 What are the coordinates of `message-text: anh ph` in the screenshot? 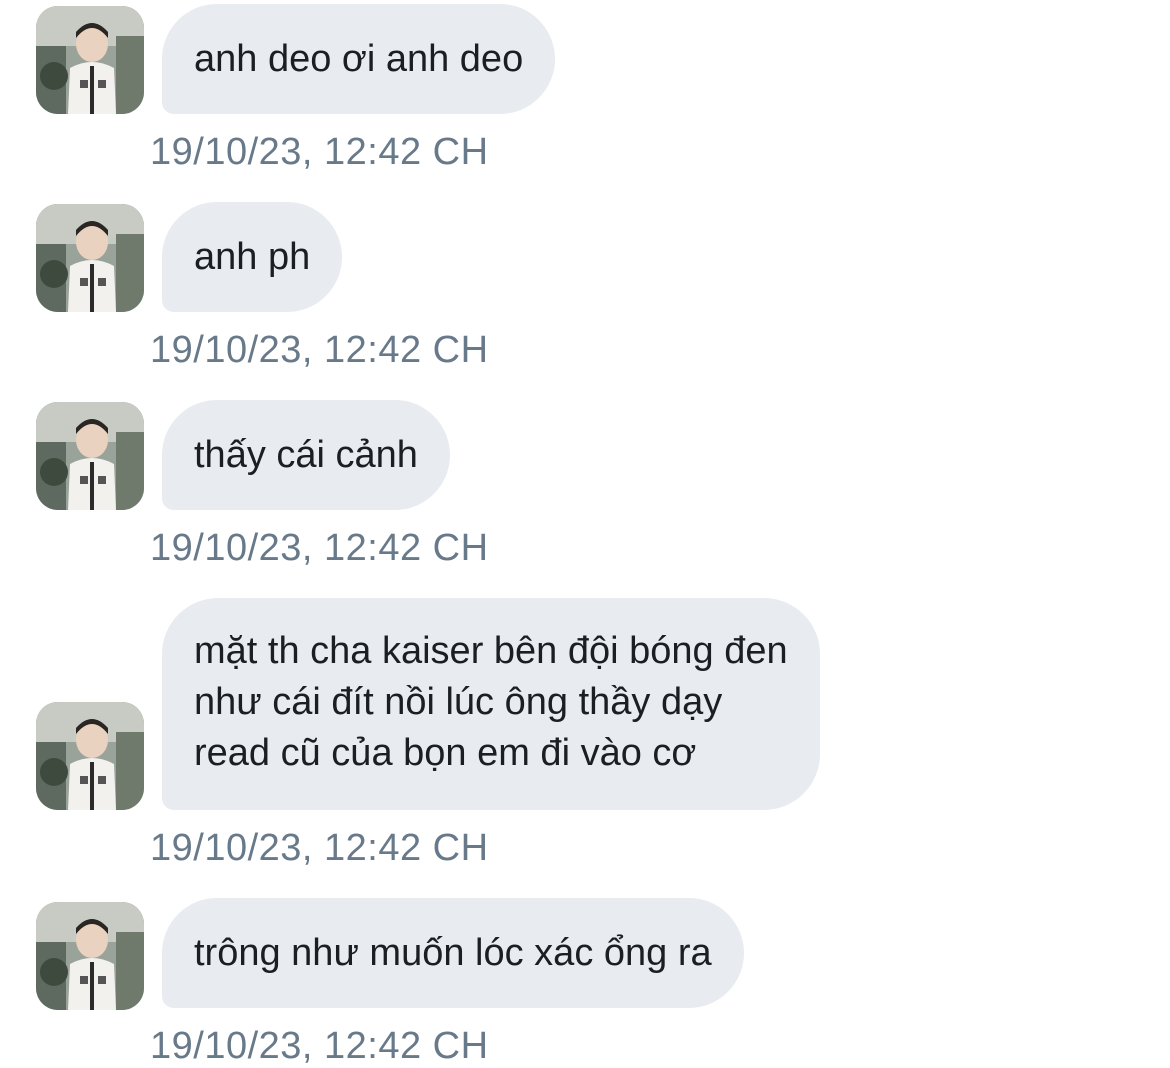 It's located at (252, 257).